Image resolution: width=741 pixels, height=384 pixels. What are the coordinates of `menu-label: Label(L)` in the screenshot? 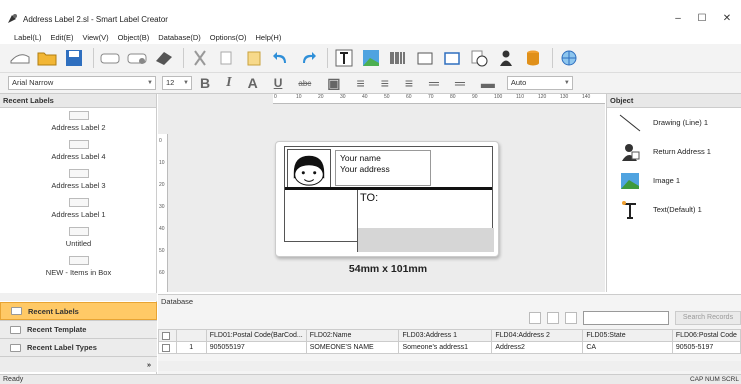 It's located at (28, 37).